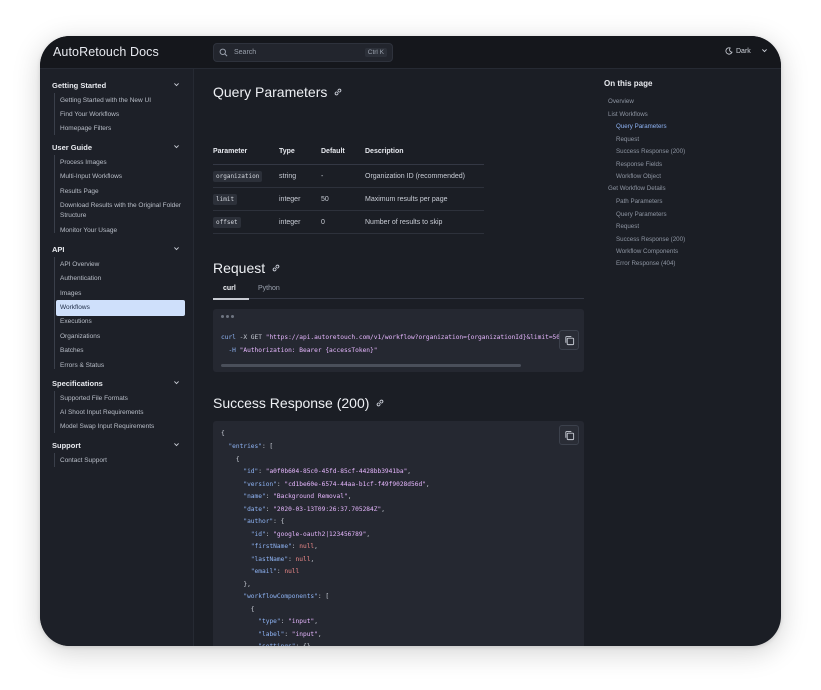 This screenshot has height=690, width=821. Describe the element at coordinates (231, 299) in the screenshot. I see `active-tab-indicator` at that location.